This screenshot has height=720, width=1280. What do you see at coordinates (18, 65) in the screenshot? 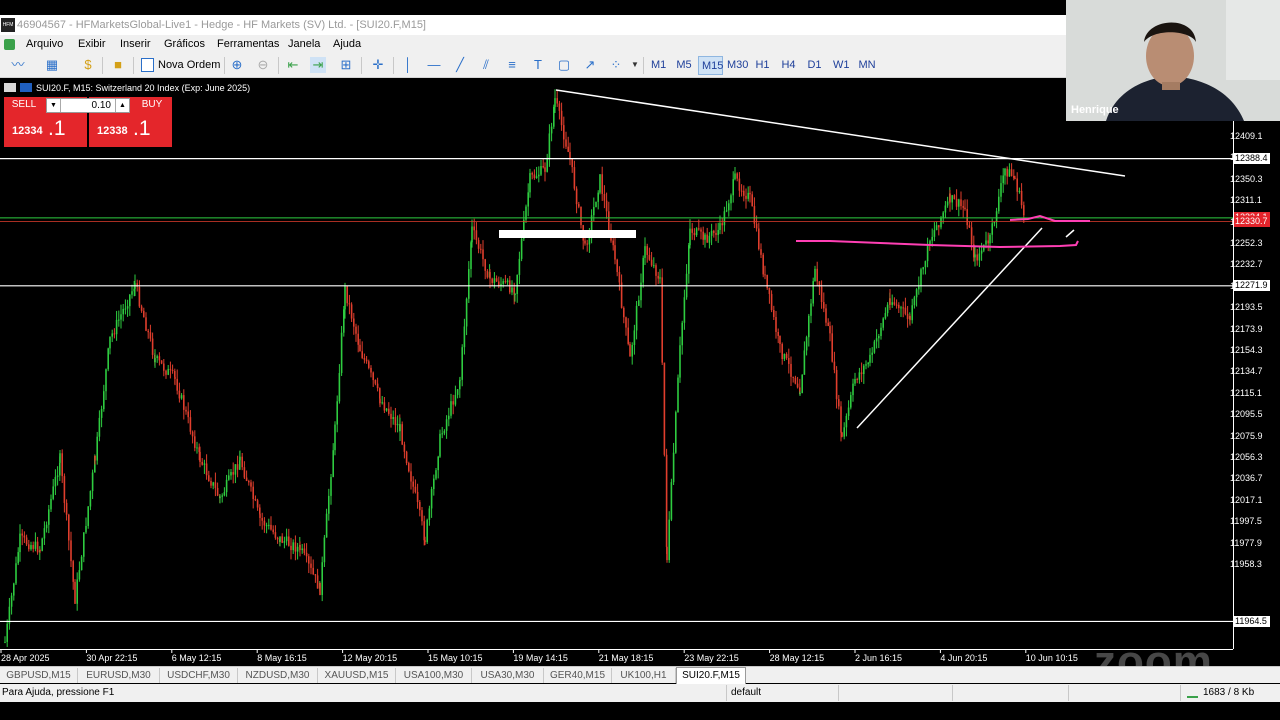
I see `line-chart-icon: 〰` at bounding box center [18, 65].